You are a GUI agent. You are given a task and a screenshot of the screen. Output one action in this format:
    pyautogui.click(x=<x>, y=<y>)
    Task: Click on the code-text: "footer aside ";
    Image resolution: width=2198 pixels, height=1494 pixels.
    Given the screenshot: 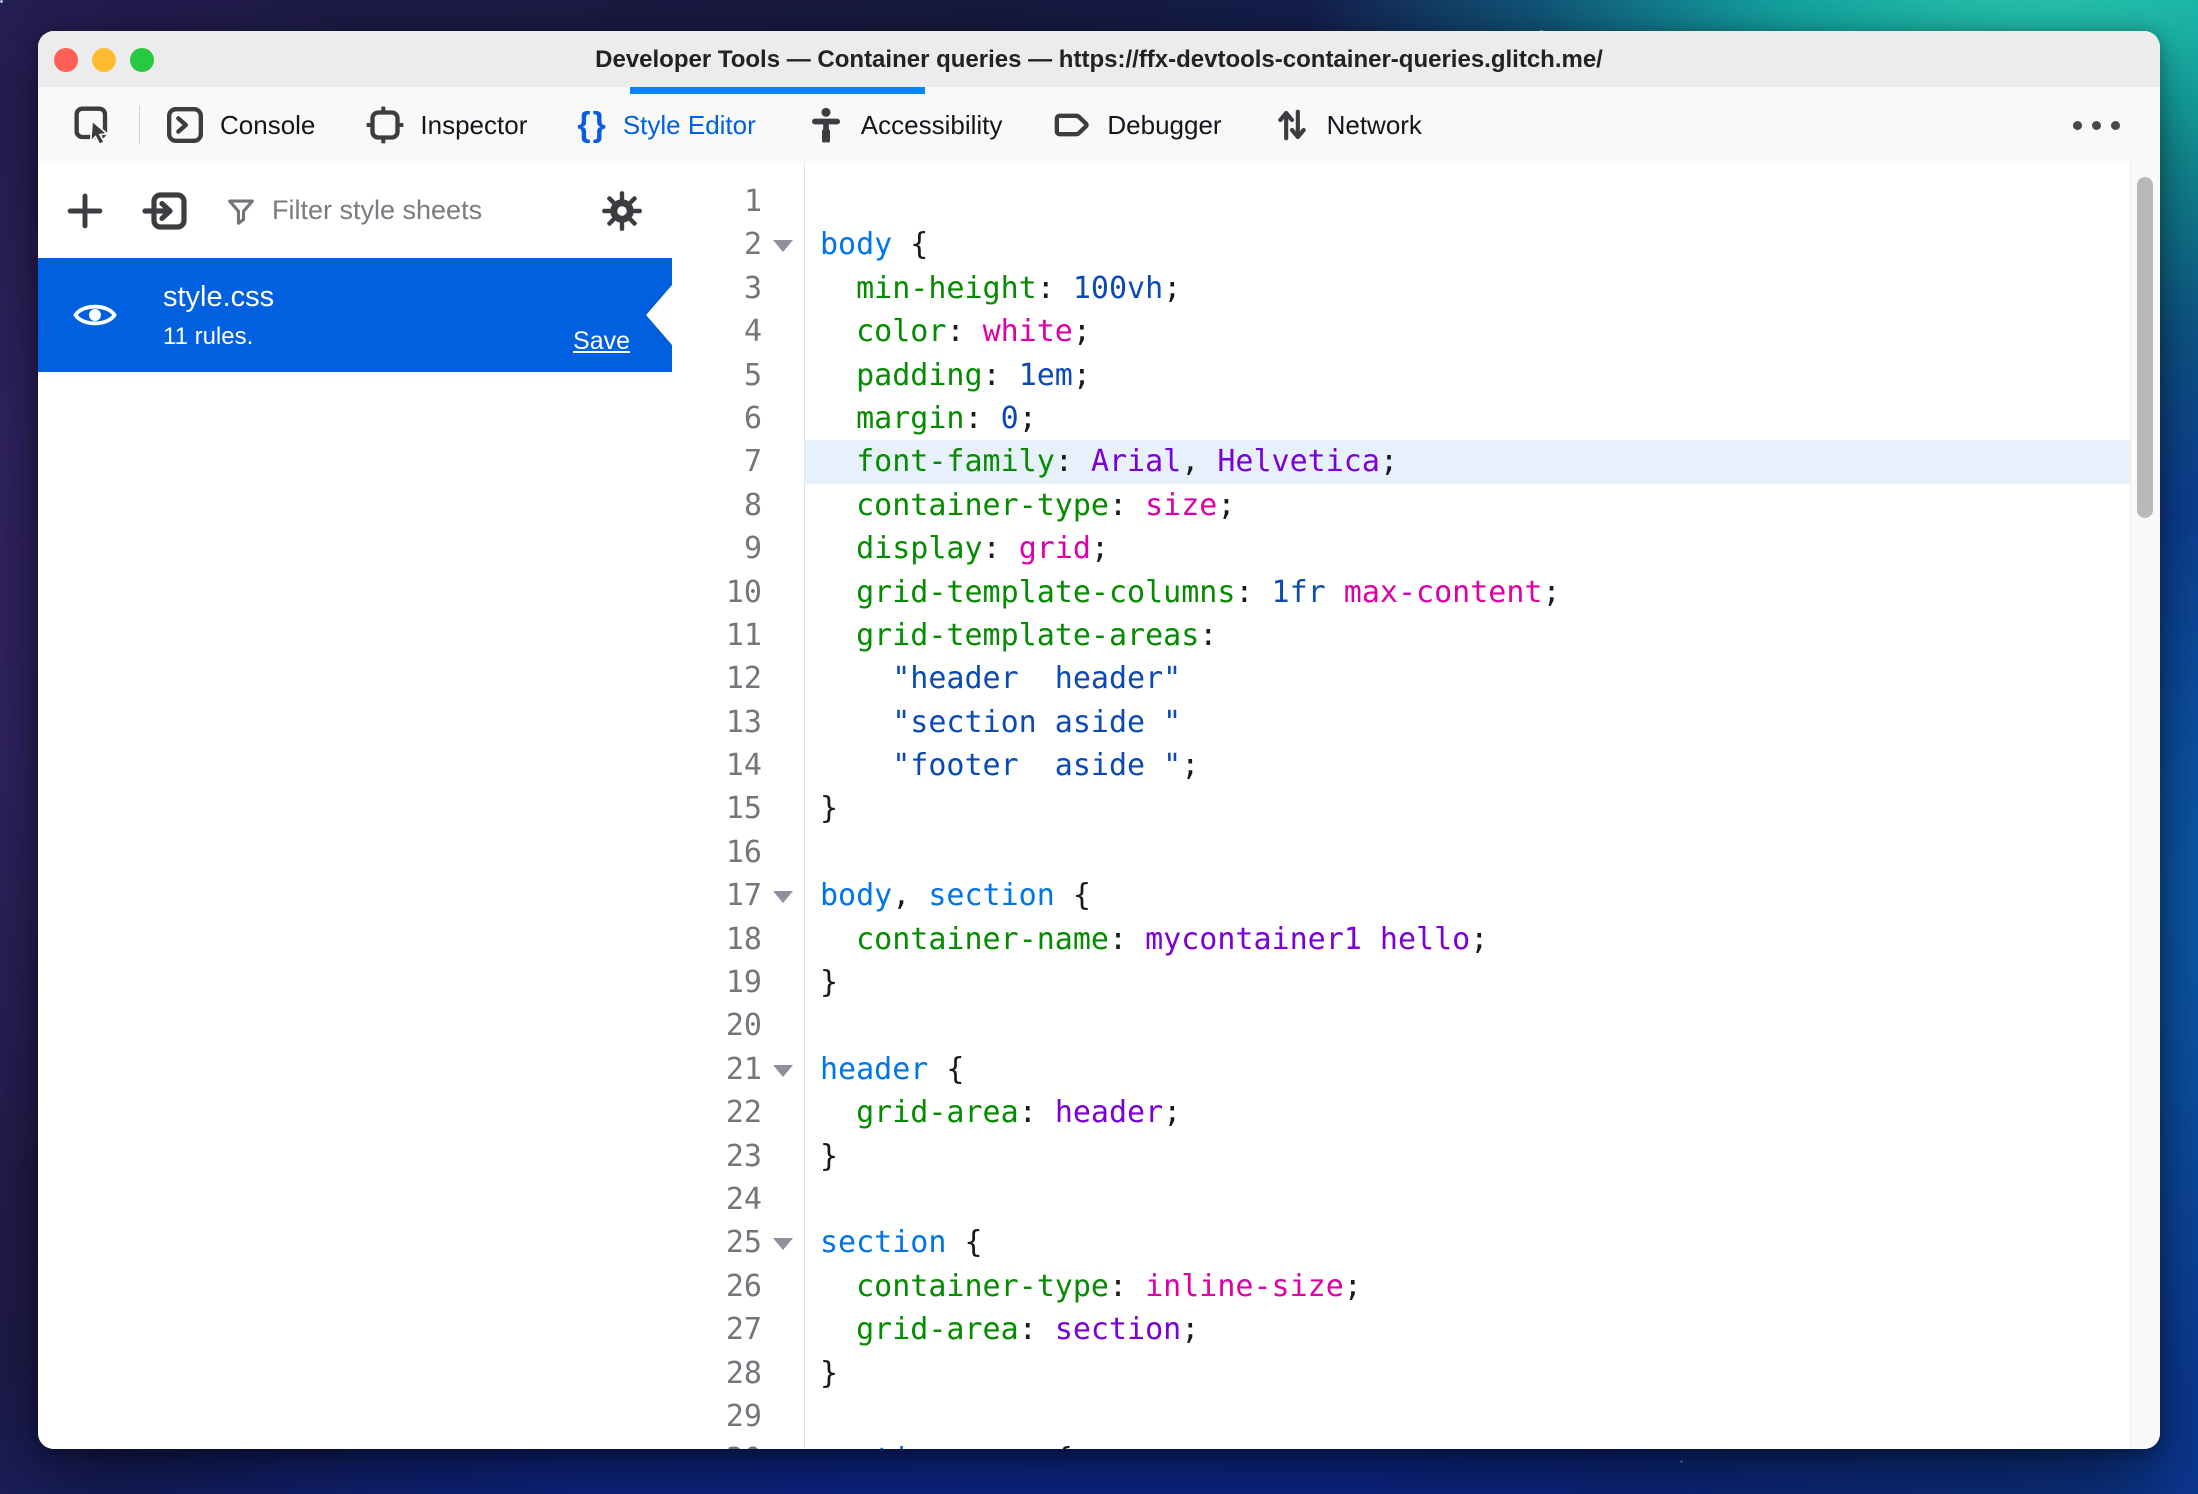 What is the action you would take?
    pyautogui.click(x=1009, y=765)
    